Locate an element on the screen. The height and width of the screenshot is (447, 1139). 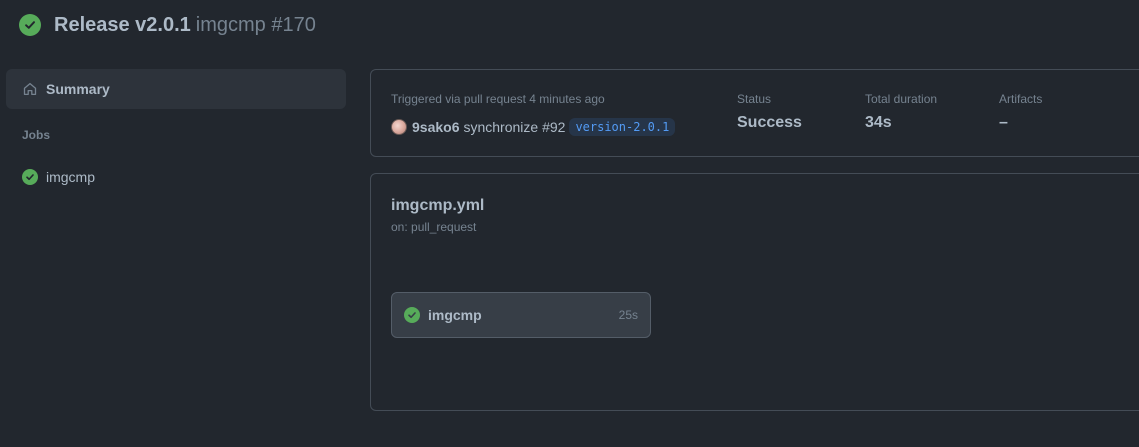
artifacts-value: – is located at coordinates (1003, 122).